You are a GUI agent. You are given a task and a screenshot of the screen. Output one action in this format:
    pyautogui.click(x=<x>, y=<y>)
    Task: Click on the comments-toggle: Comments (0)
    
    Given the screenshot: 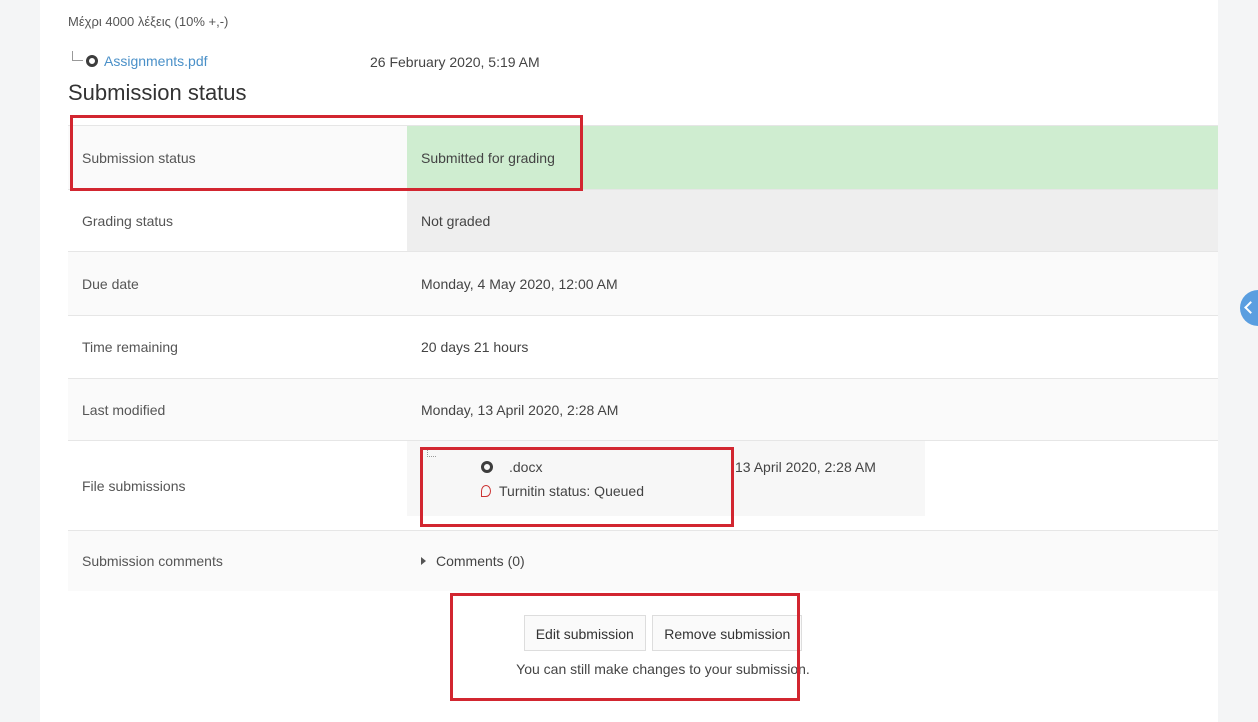 What is the action you would take?
    pyautogui.click(x=819, y=561)
    